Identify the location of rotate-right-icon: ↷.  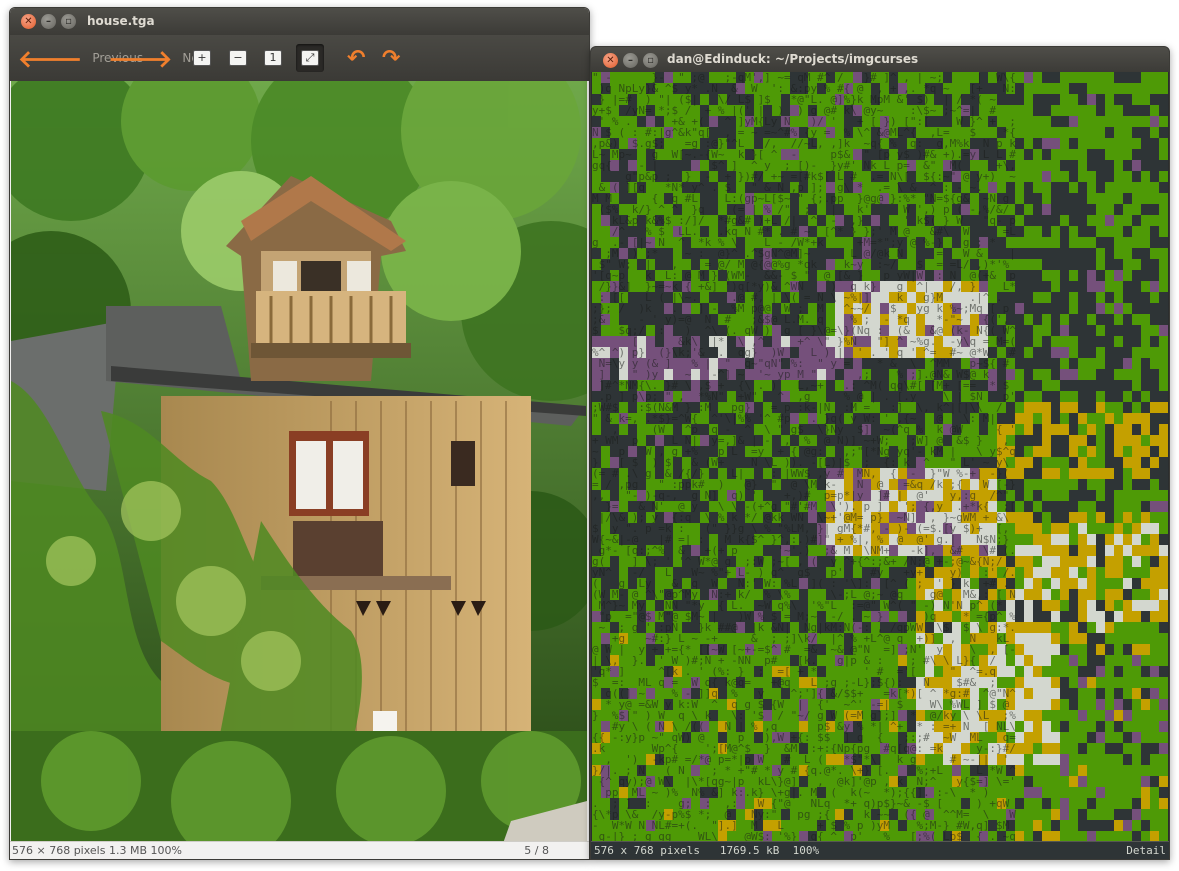
(391, 58).